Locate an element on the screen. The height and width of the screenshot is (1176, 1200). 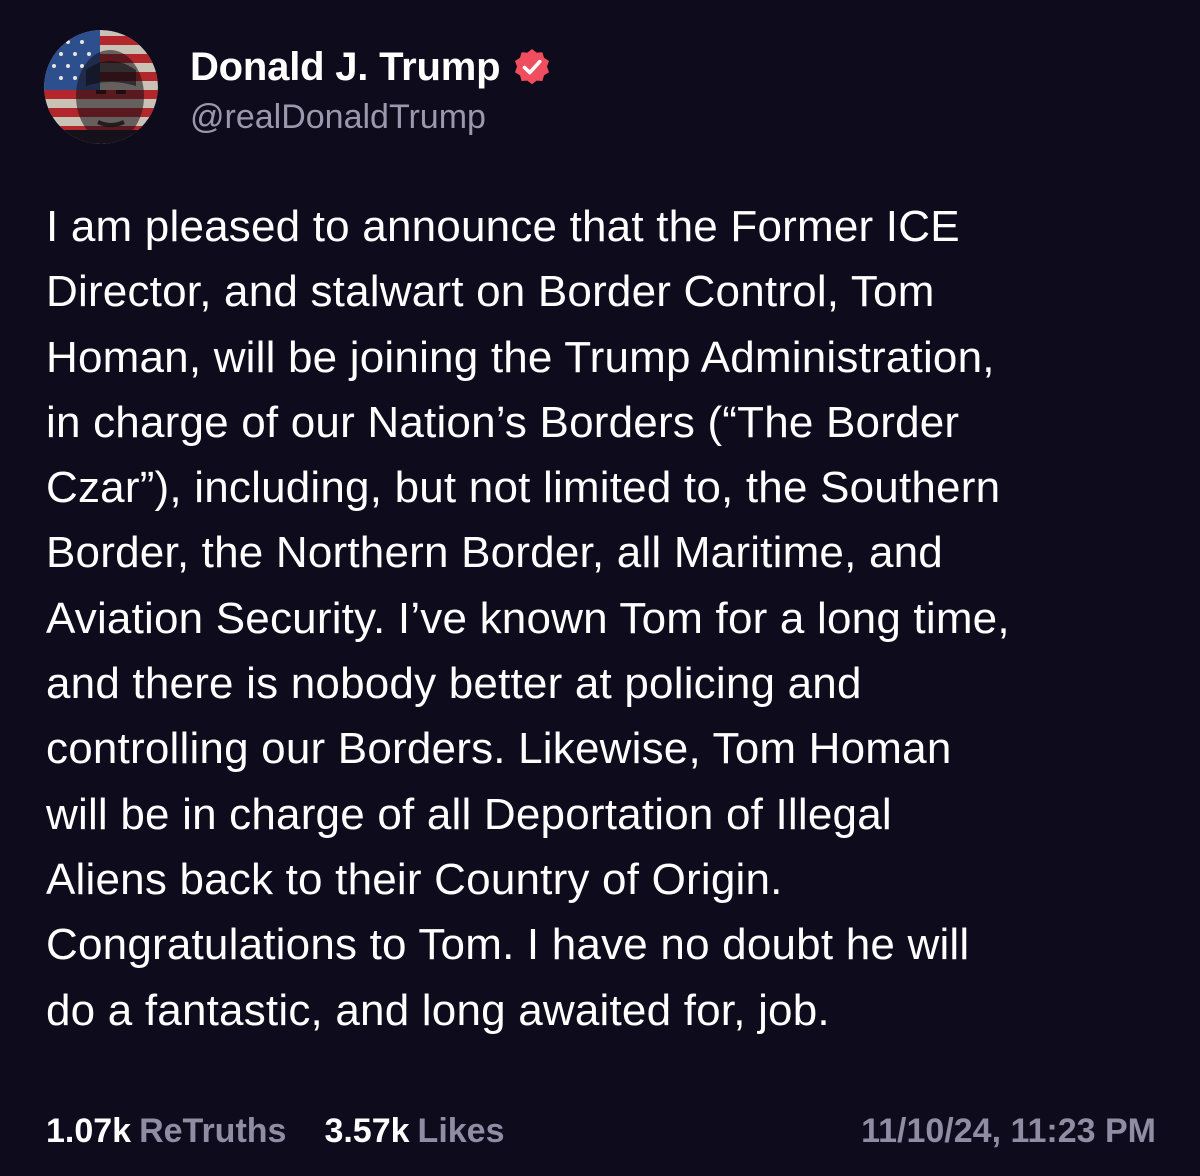
author-display-name: Donald J. Trump is located at coordinates (345, 67).